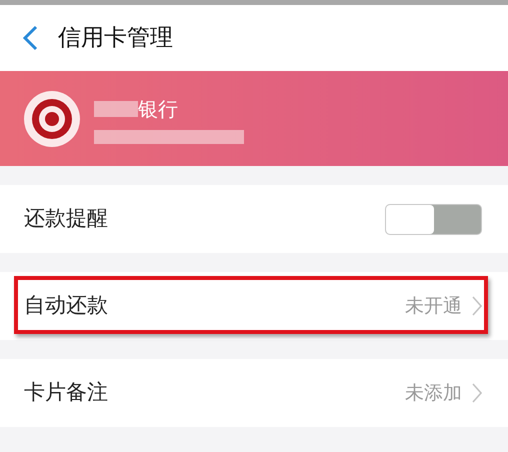  What do you see at coordinates (52, 118) in the screenshot?
I see `bank-logo-icon` at bounding box center [52, 118].